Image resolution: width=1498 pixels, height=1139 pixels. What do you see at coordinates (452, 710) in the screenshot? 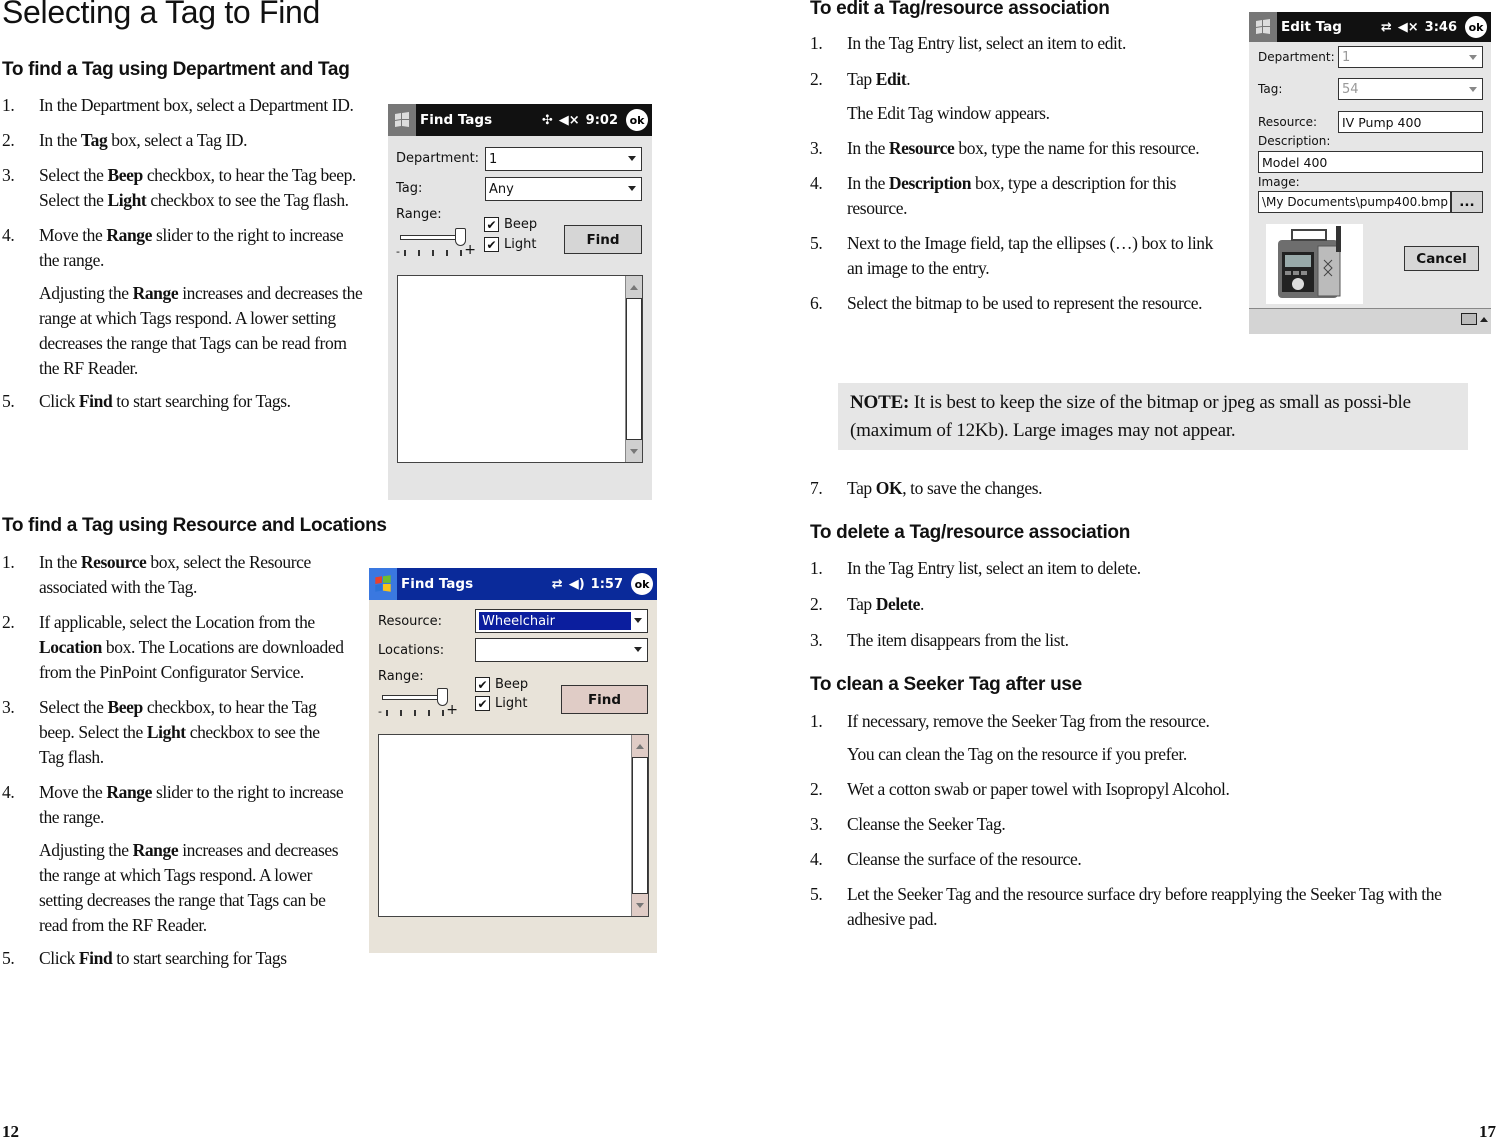
I see `plus-icon: +` at bounding box center [452, 710].